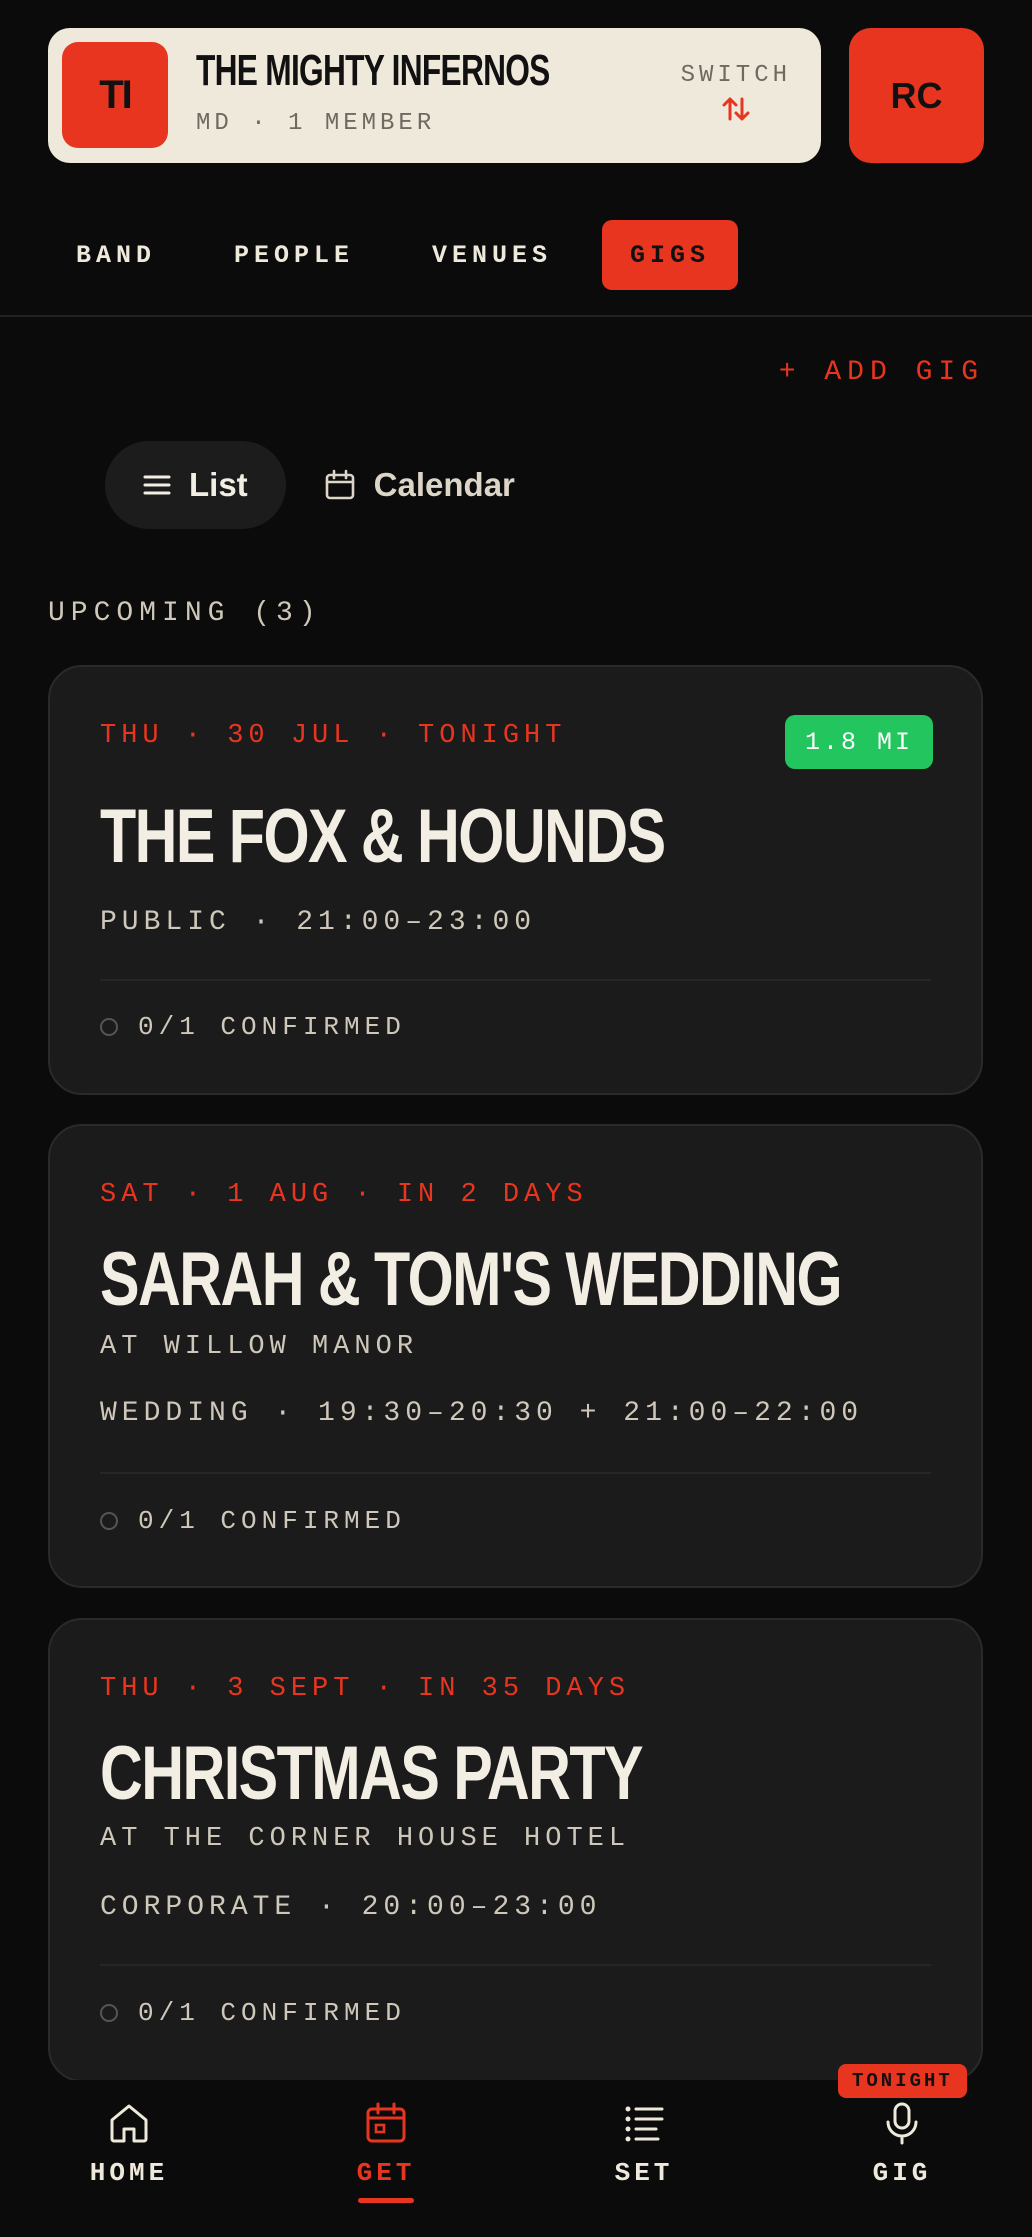  Describe the element at coordinates (386, 2151) in the screenshot. I see `nav-get: GET` at that location.